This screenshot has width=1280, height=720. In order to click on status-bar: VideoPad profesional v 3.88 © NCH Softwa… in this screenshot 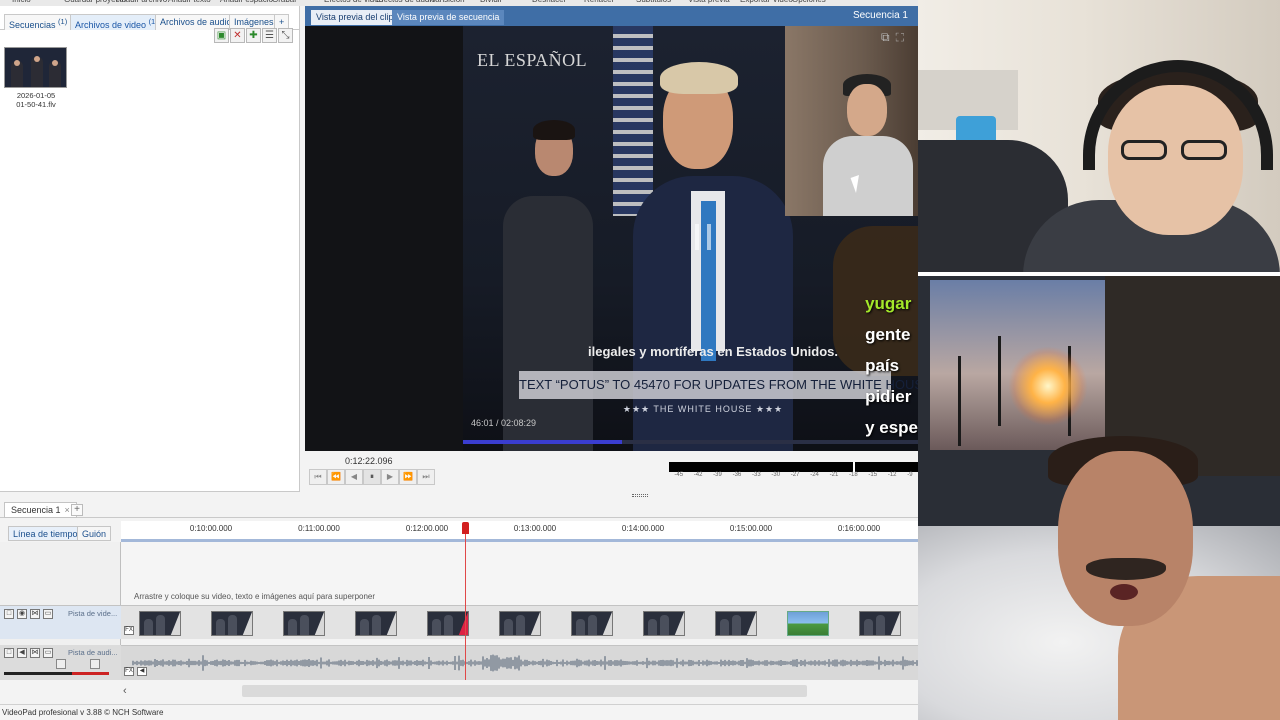, I will do `click(459, 712)`.